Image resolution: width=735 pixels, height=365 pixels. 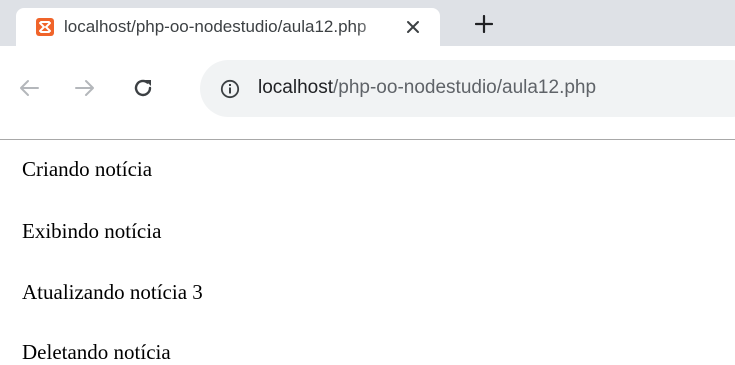 What do you see at coordinates (87, 169) in the screenshot?
I see `output-line: Criando notícia` at bounding box center [87, 169].